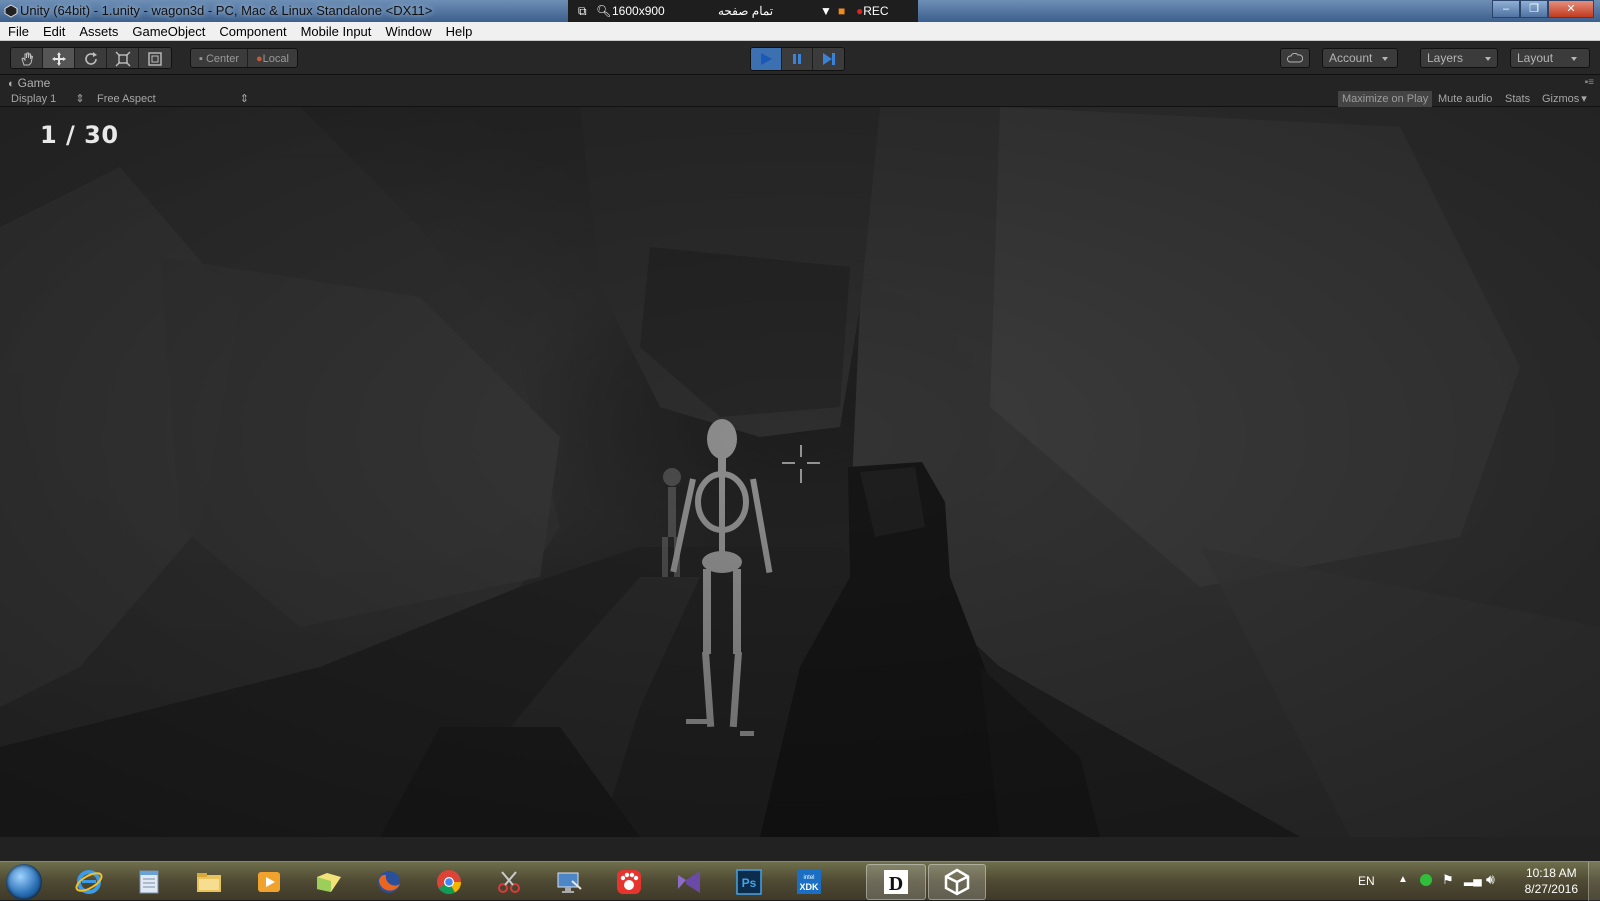  Describe the element at coordinates (17, 31) in the screenshot. I see `menu-file: File` at that location.